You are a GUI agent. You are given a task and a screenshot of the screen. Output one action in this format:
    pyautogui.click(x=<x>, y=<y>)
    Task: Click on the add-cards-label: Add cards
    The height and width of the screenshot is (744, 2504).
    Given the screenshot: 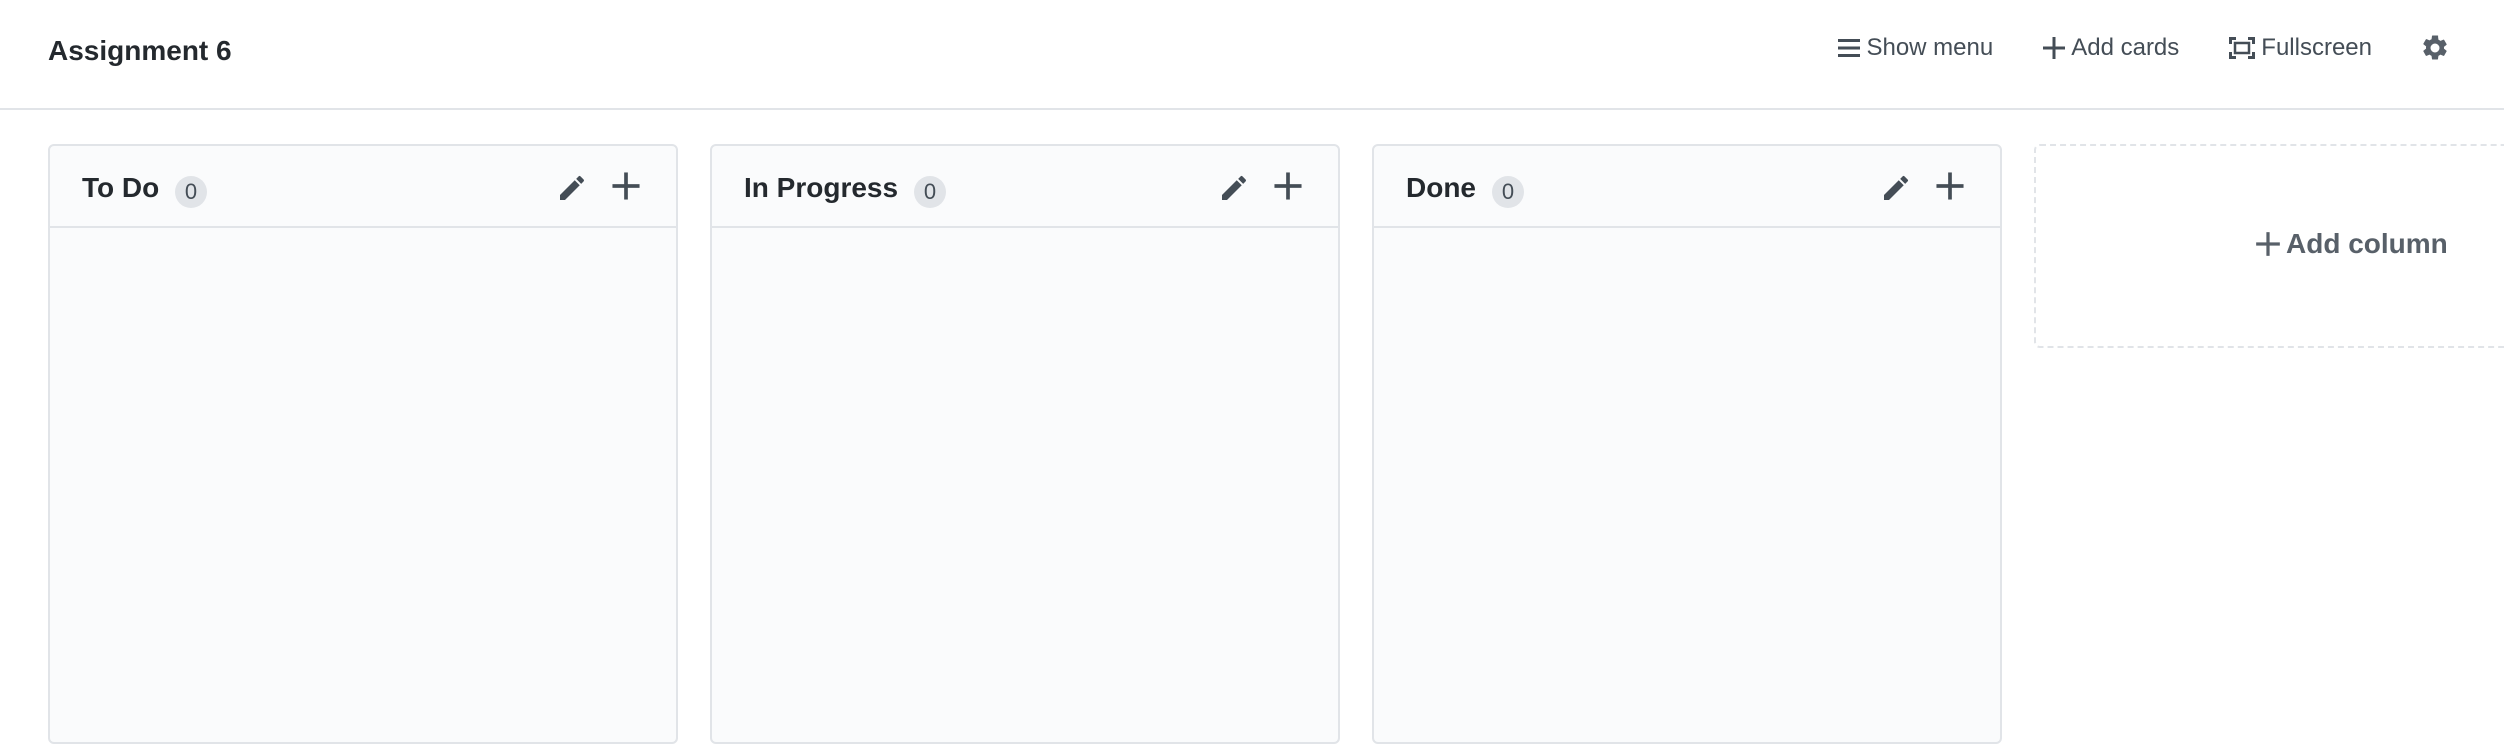 What is the action you would take?
    pyautogui.click(x=2125, y=47)
    